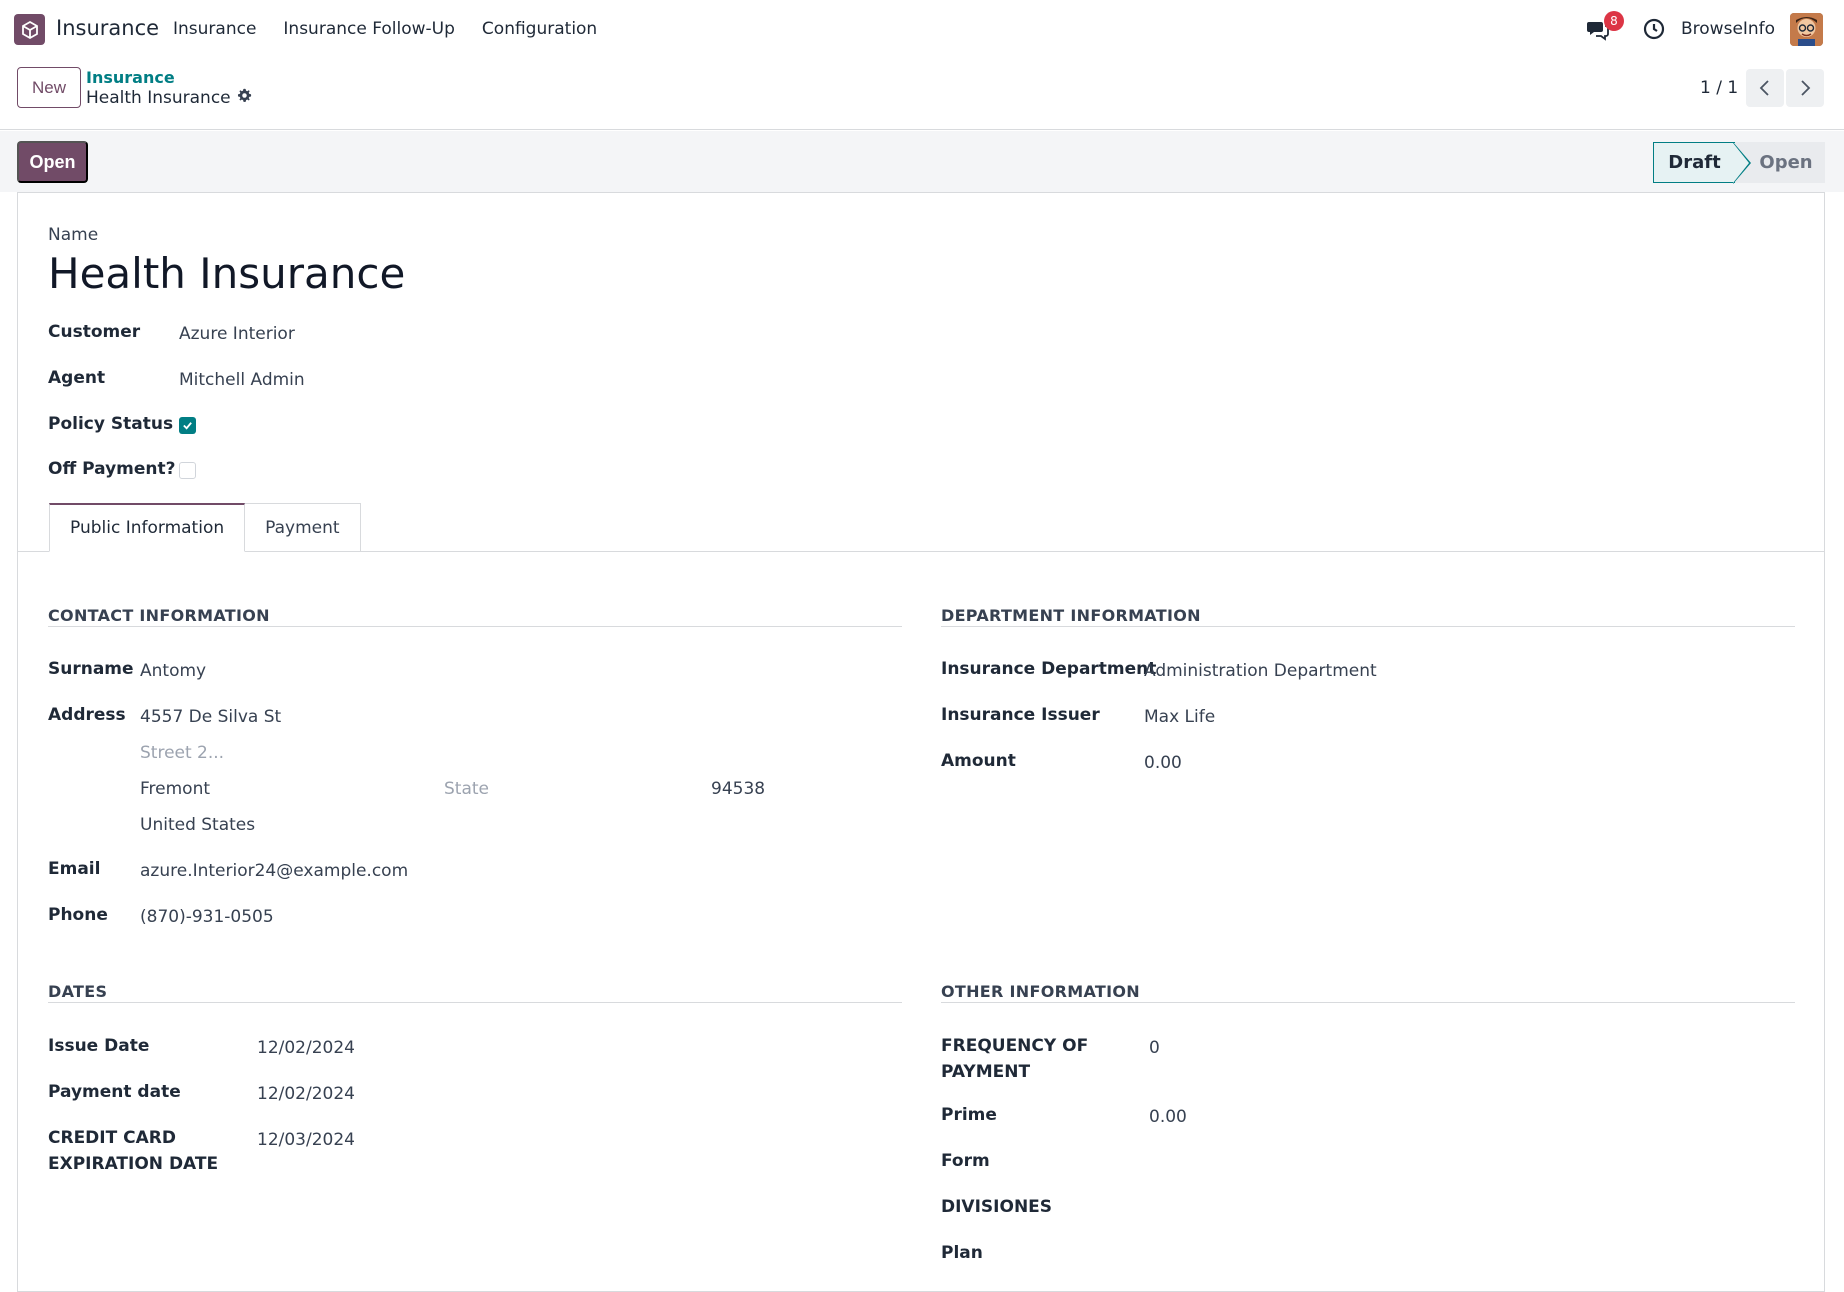 This screenshot has width=1844, height=1292. What do you see at coordinates (242, 380) in the screenshot?
I see `agent-field: Mitchell Admin` at bounding box center [242, 380].